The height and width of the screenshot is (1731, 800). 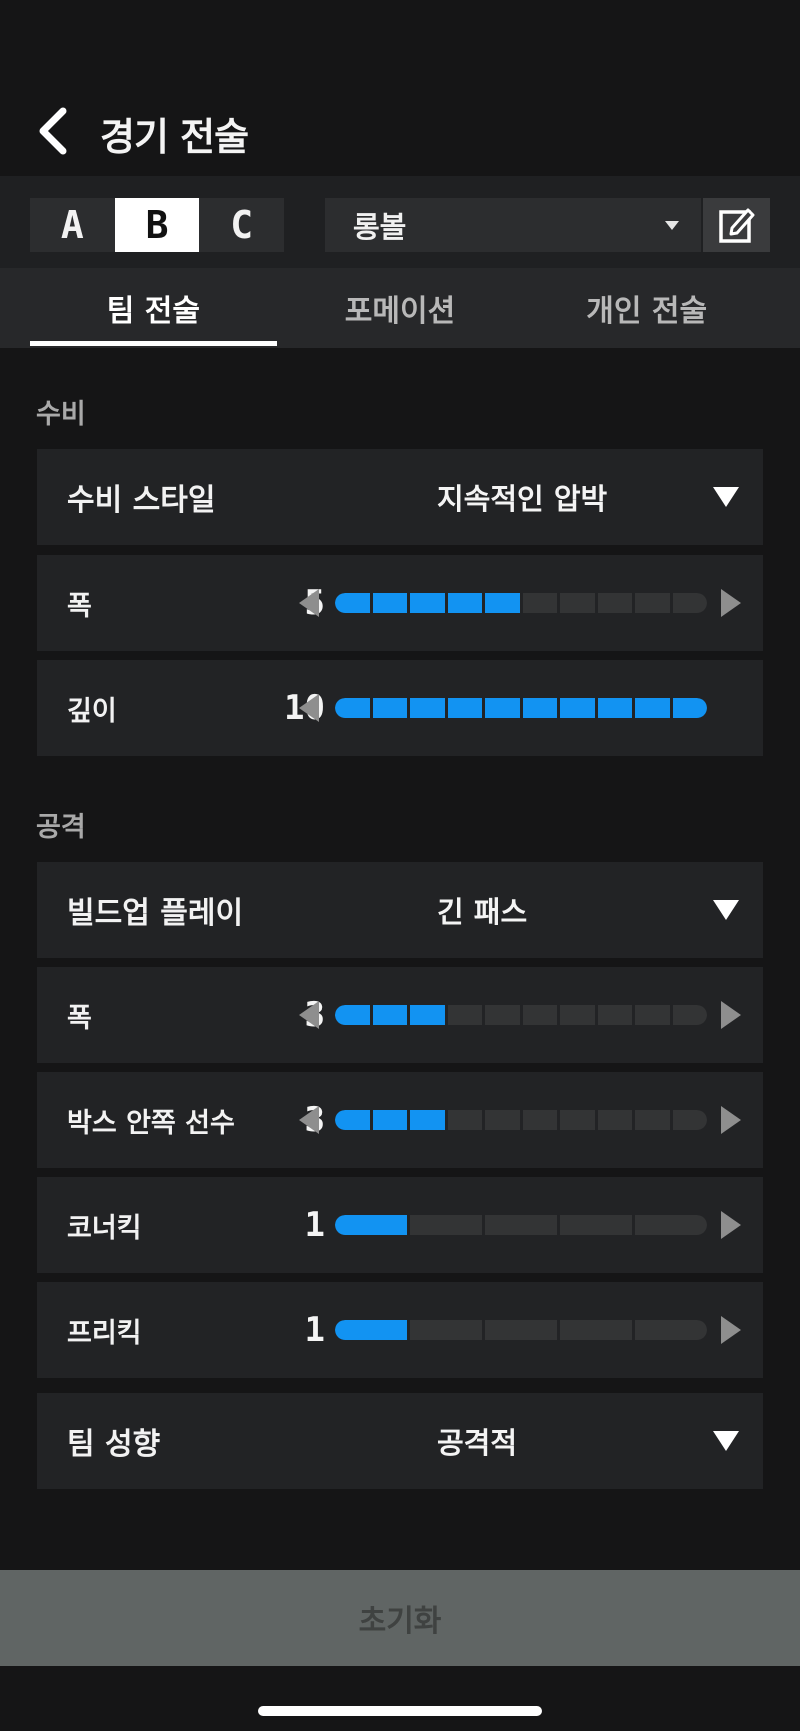 What do you see at coordinates (521, 603) in the screenshot?
I see `defense-width-bar` at bounding box center [521, 603].